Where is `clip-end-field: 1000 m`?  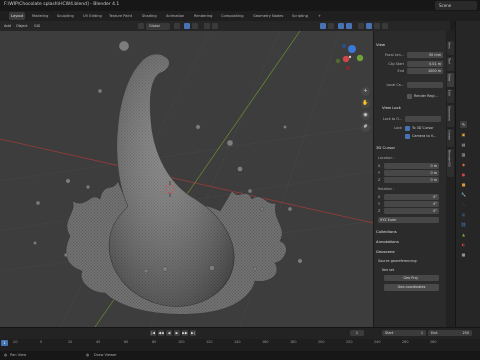
clip-end-field: 1000 m is located at coordinates (425, 71).